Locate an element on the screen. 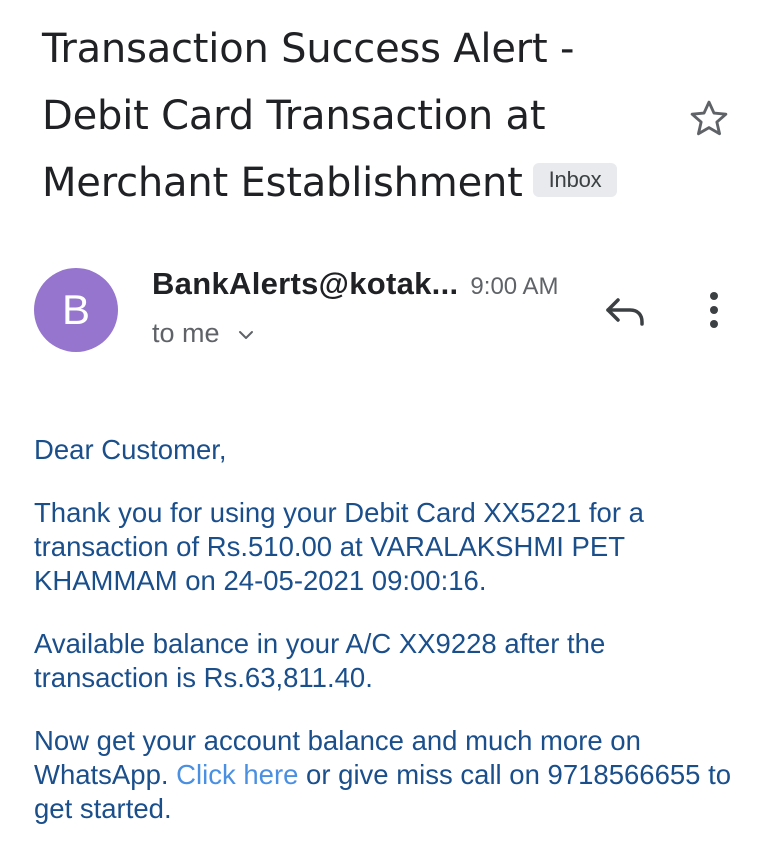 This screenshot has height=855, width=760. star-icon is located at coordinates (709, 119).